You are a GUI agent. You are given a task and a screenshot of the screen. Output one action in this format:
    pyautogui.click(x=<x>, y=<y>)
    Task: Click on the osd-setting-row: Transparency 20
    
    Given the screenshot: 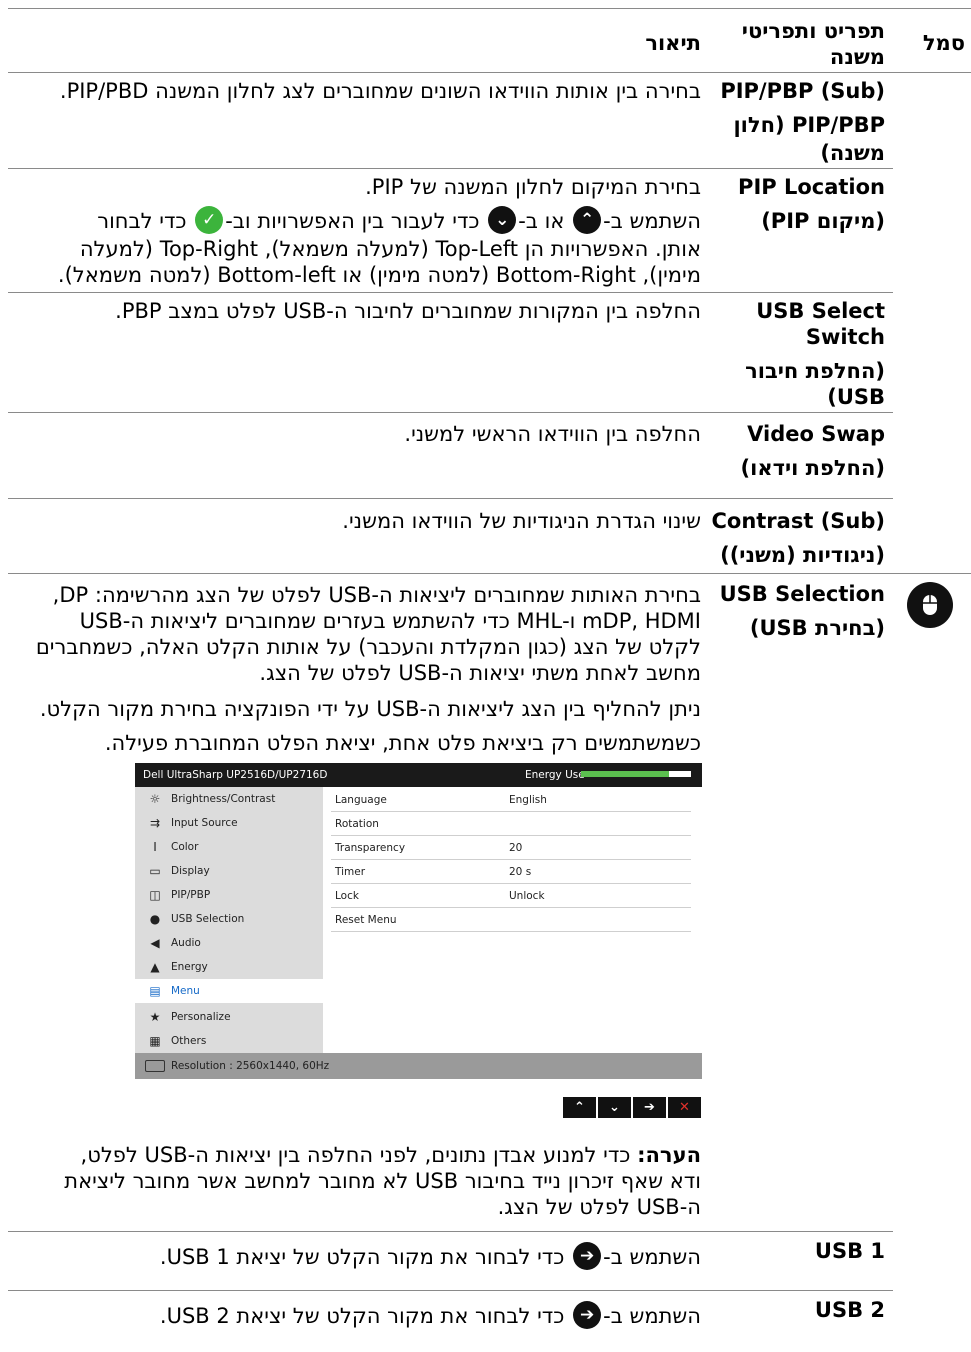 What is the action you would take?
    pyautogui.click(x=511, y=848)
    